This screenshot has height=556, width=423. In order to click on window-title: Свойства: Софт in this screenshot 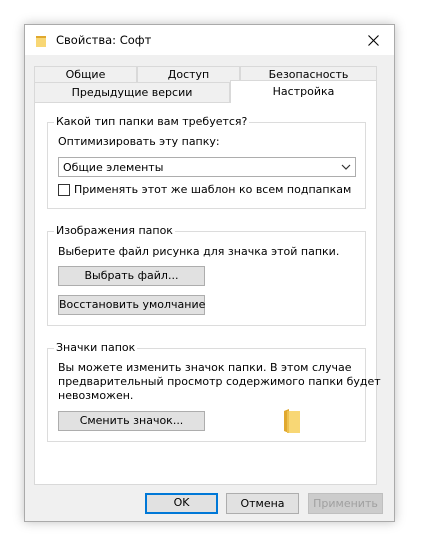, I will do `click(104, 40)`.